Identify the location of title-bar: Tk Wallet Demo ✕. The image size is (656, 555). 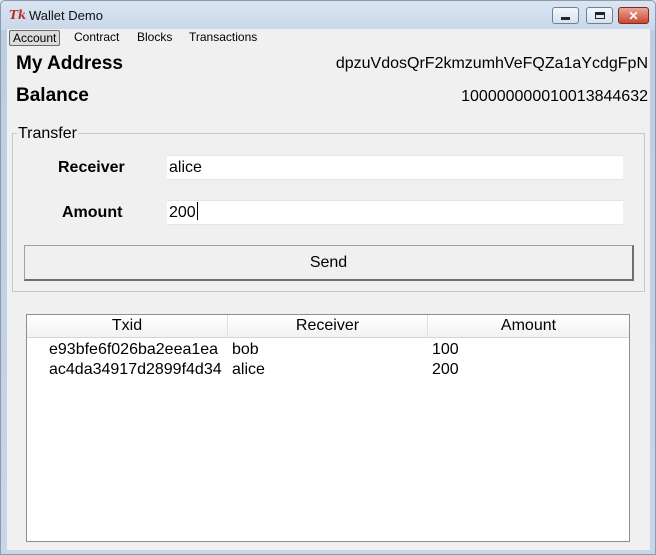
(328, 15).